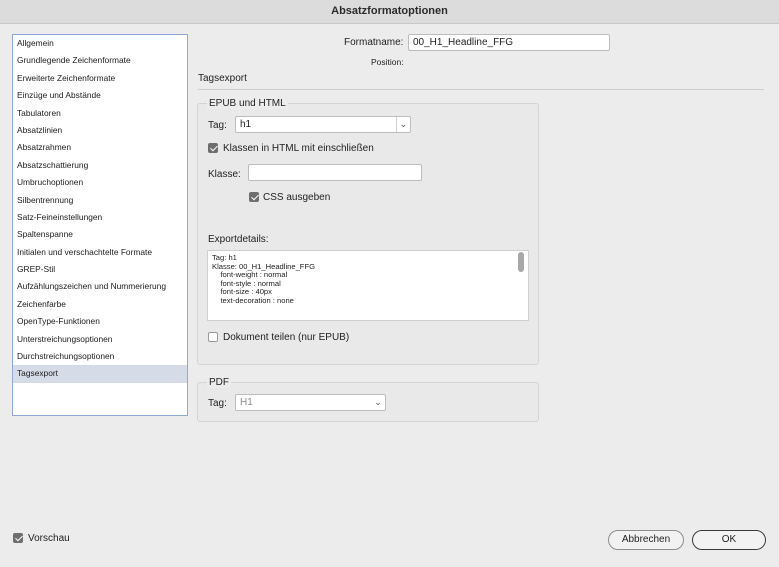 Image resolution: width=779 pixels, height=567 pixels. What do you see at coordinates (219, 382) in the screenshot?
I see `pdf-group-title: PDF` at bounding box center [219, 382].